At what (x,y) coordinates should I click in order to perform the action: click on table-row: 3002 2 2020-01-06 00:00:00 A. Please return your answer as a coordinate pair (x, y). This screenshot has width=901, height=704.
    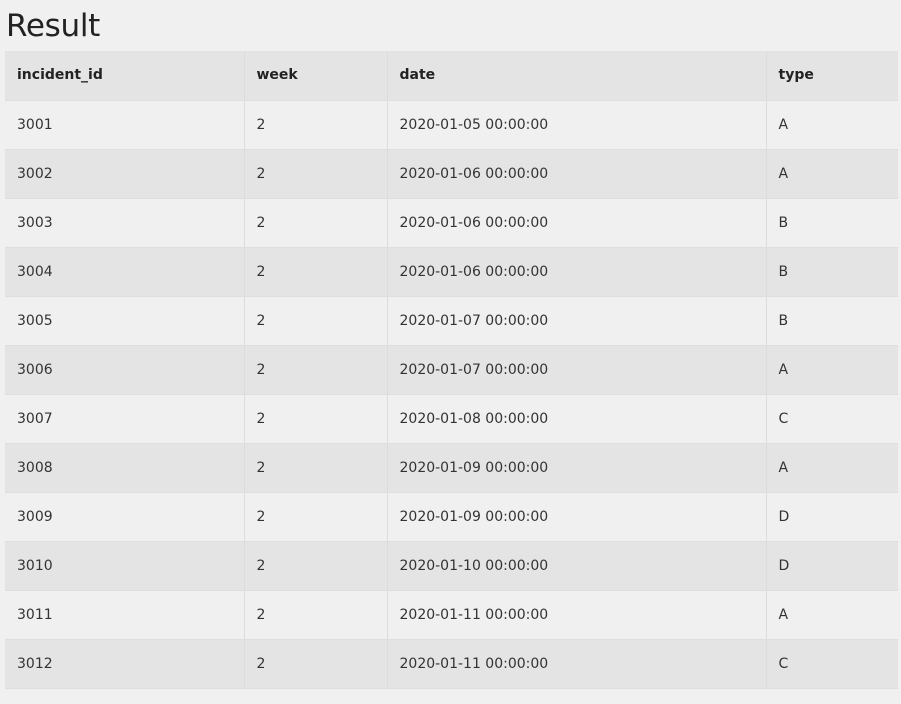
    Looking at the image, I should click on (451, 174).